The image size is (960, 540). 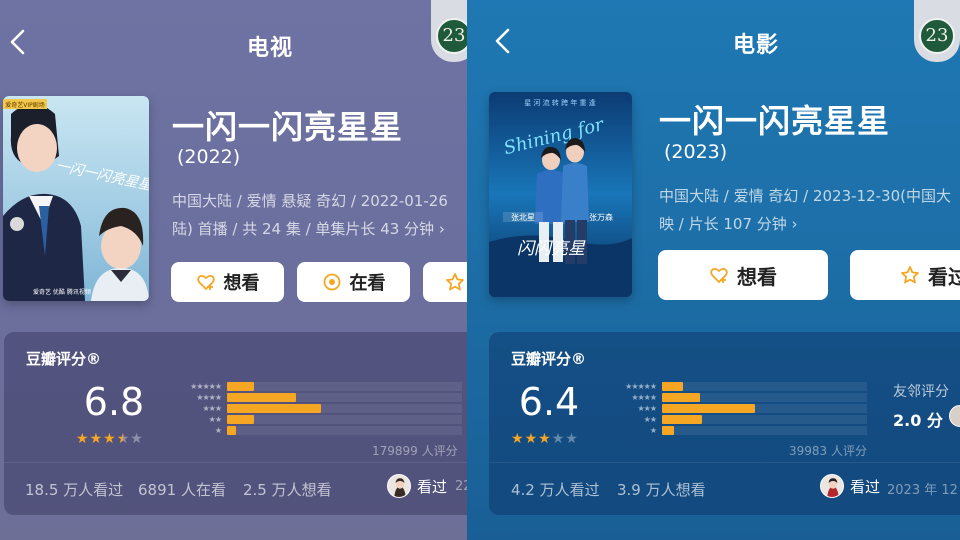 I want to click on friend-rating-score: 2.0 分, so click(x=918, y=419).